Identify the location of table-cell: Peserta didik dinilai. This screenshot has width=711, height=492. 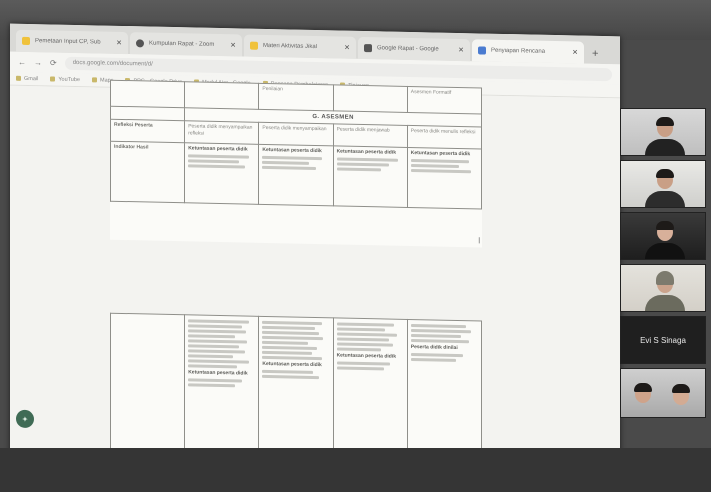
(444, 393).